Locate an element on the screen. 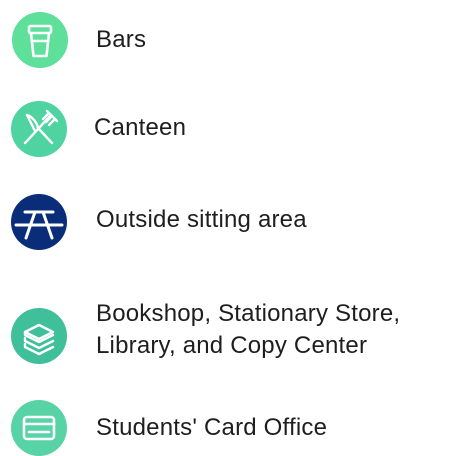  legend-label-bookshop-line-2: Library, and Copy Center is located at coordinates (232, 345).